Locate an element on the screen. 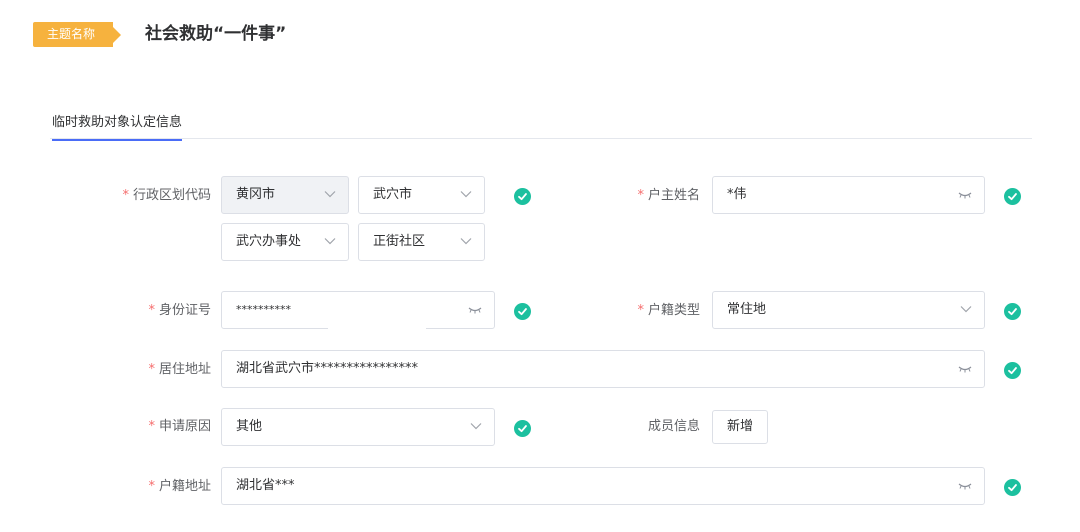 The image size is (1080, 532). householder-name-input: *伟 is located at coordinates (848, 195).